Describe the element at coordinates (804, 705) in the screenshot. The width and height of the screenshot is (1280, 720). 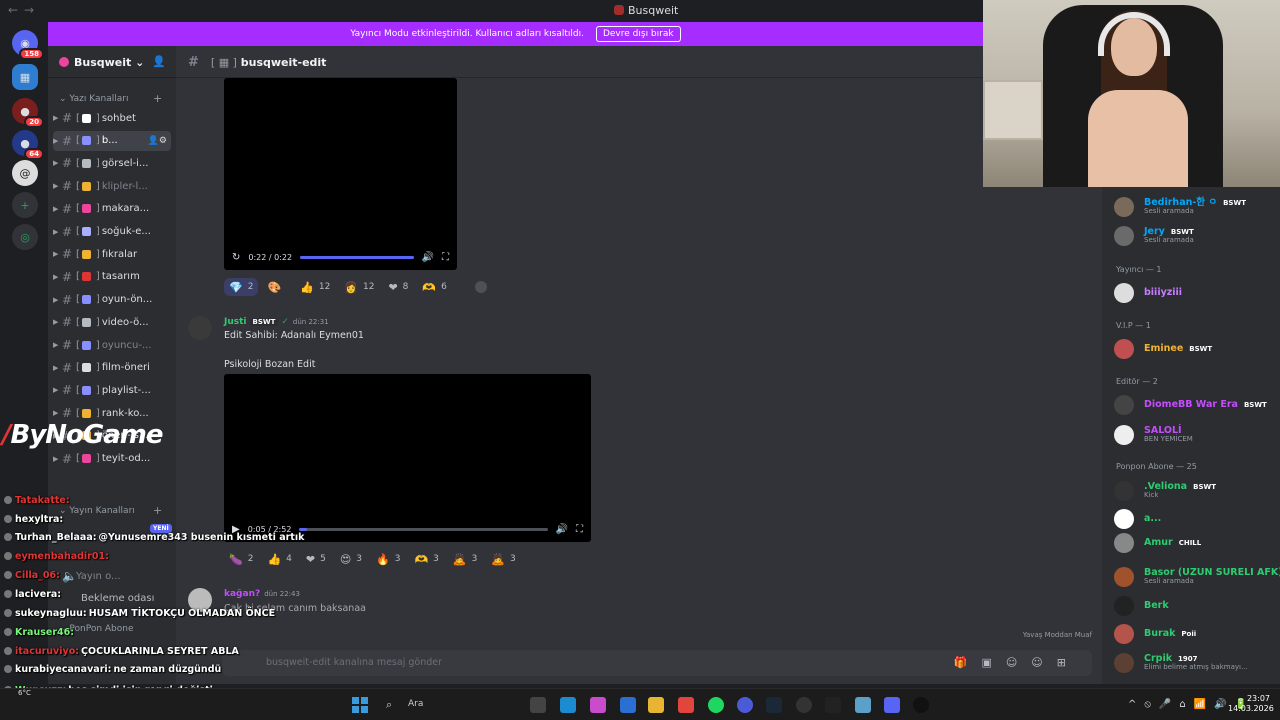
I see `obs-icon` at that location.